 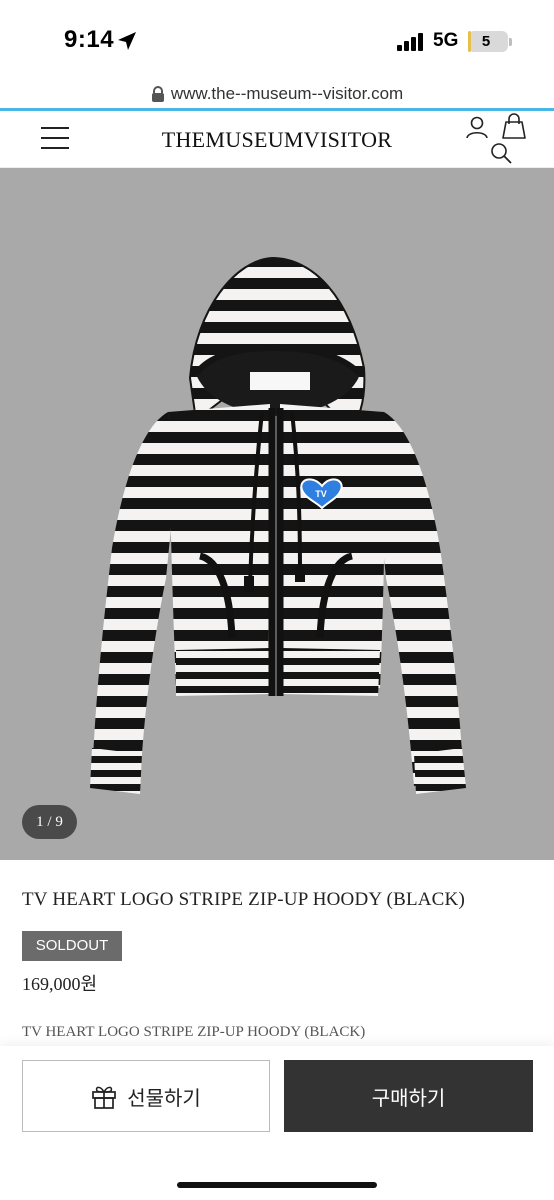 I want to click on product-price: 169,000원, so click(x=60, y=984).